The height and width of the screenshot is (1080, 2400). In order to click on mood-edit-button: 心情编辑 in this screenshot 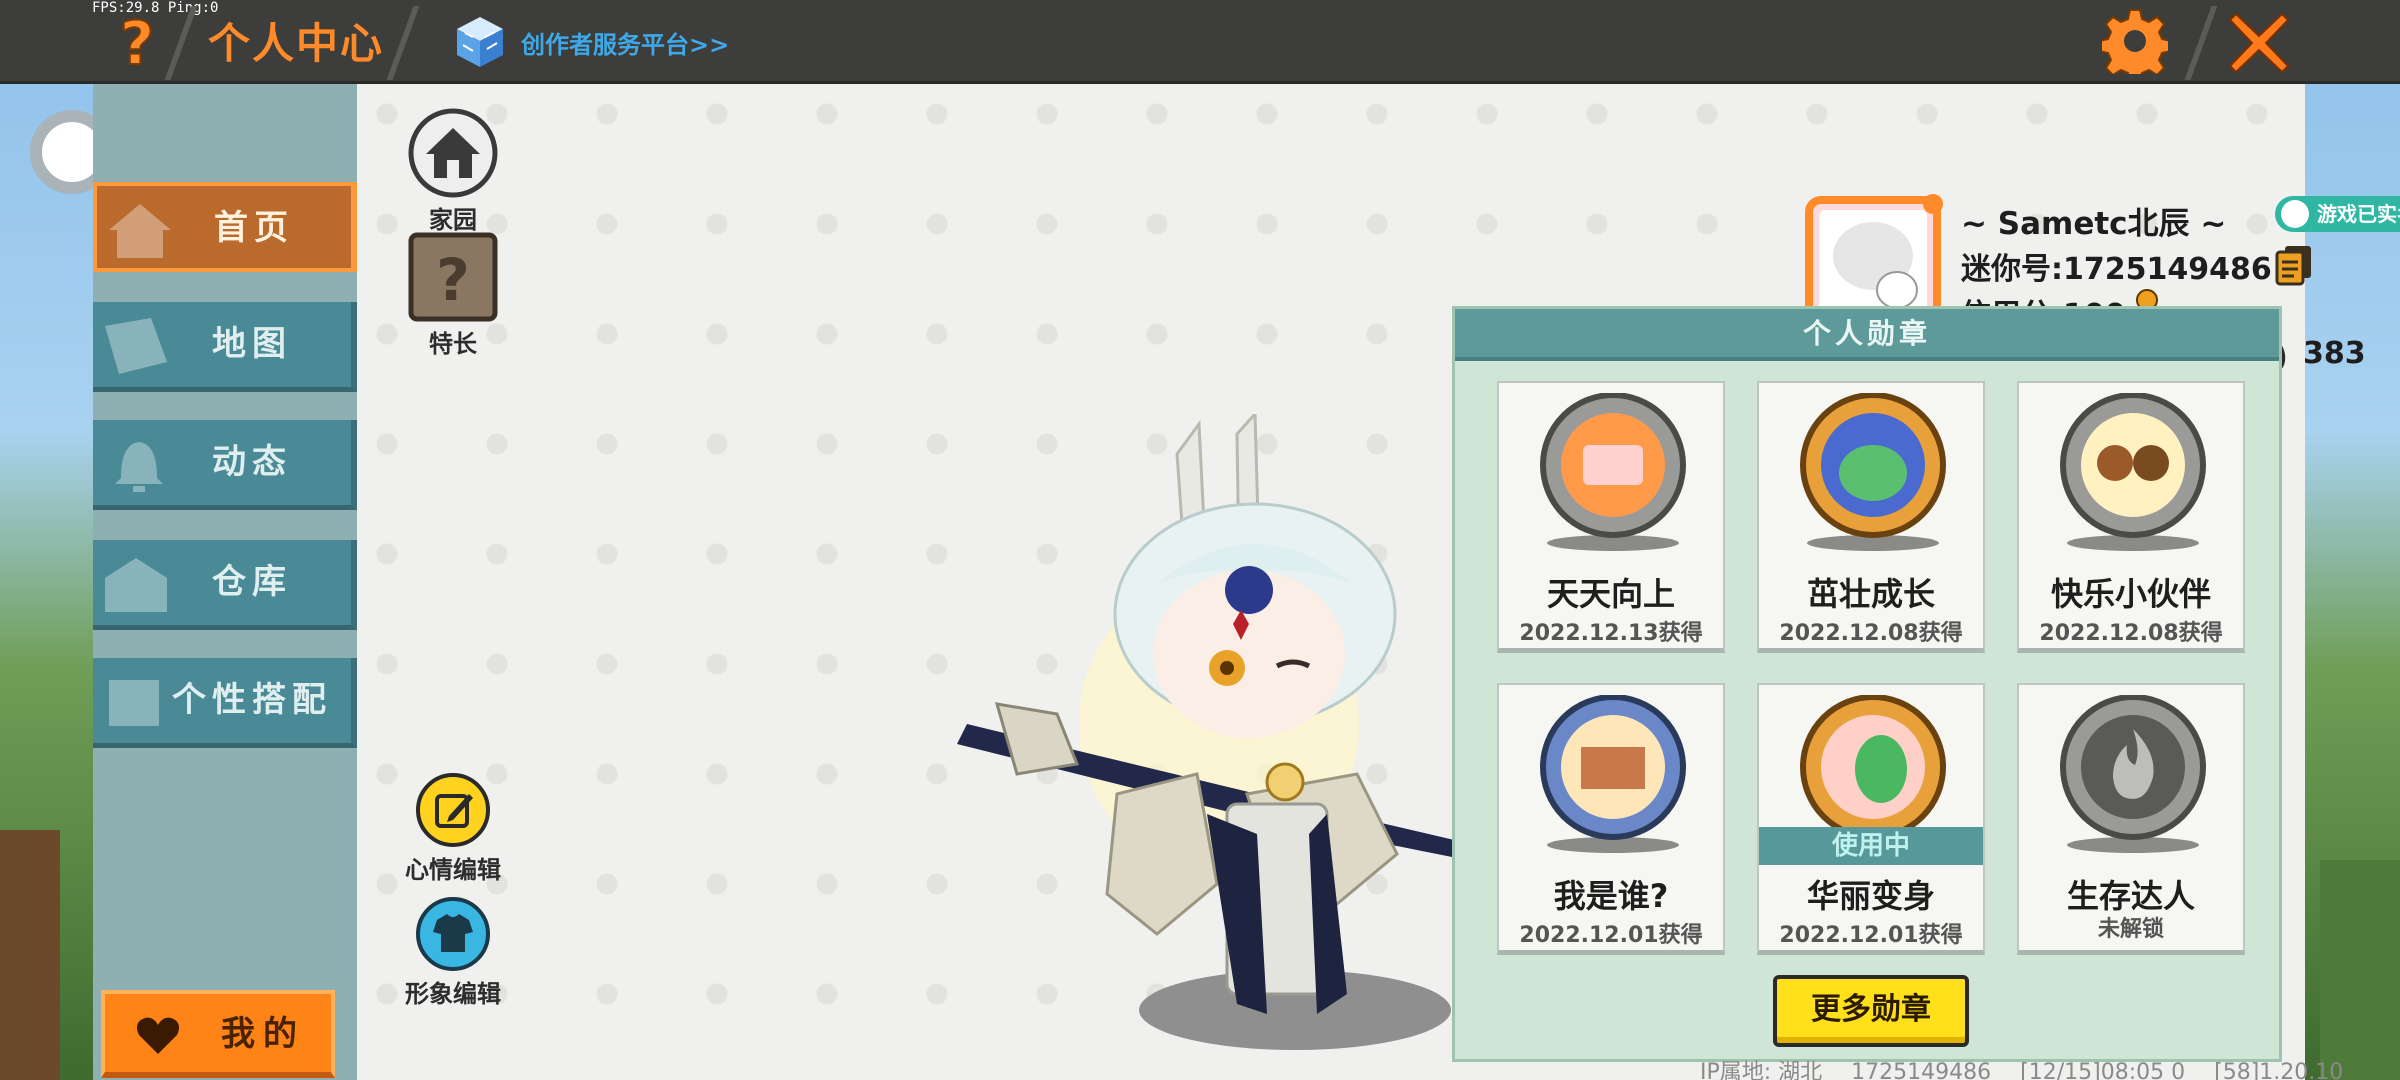, I will do `click(453, 828)`.